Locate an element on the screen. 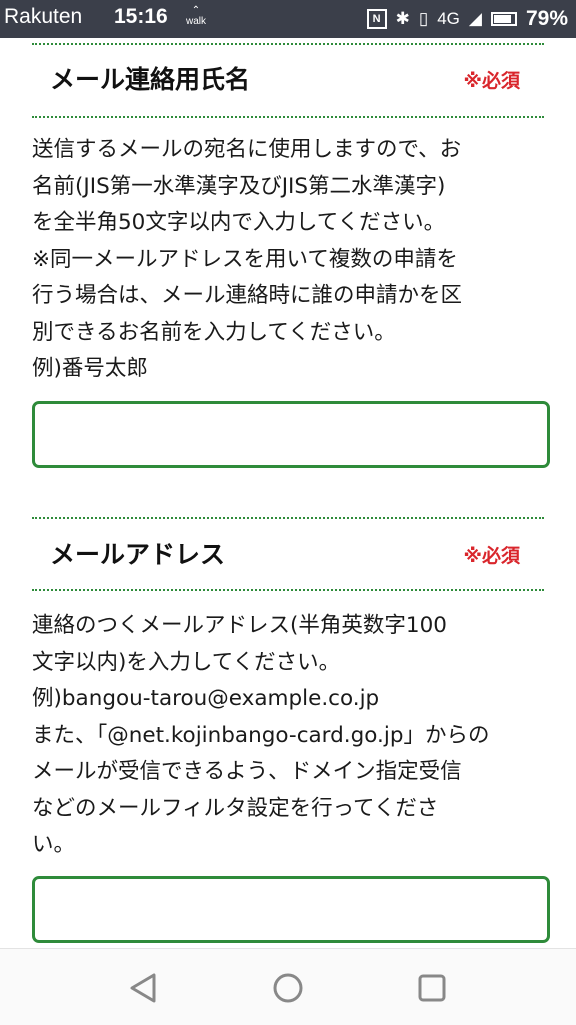  walk-icon: ⌃ is located at coordinates (196, 10).